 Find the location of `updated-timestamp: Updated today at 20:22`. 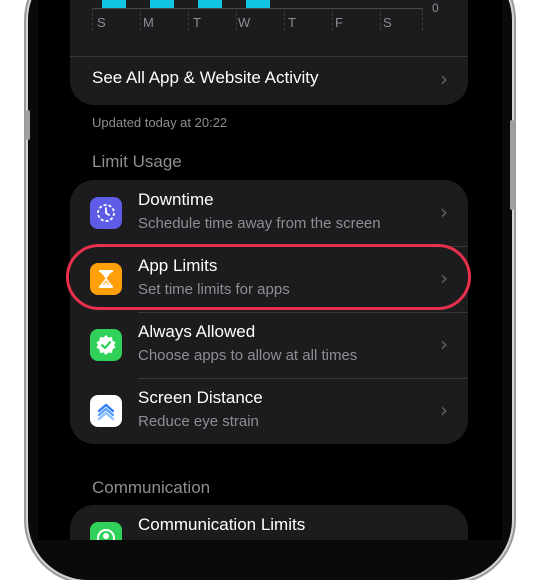

updated-timestamp: Updated today at 20:22 is located at coordinates (160, 122).